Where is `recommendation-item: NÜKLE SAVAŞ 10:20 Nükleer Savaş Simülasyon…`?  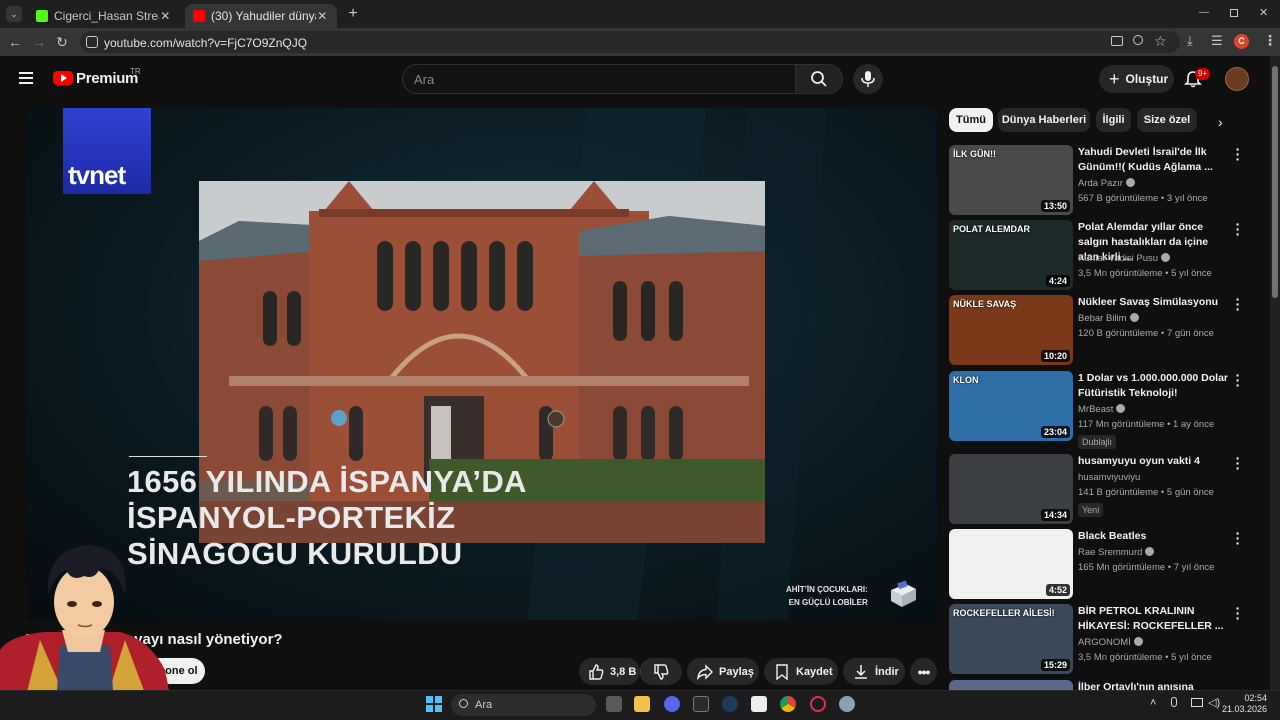
recommendation-item: NÜKLE SAVAŞ 10:20 Nükleer Savaş Simülasyon… is located at coordinates (1099, 328).